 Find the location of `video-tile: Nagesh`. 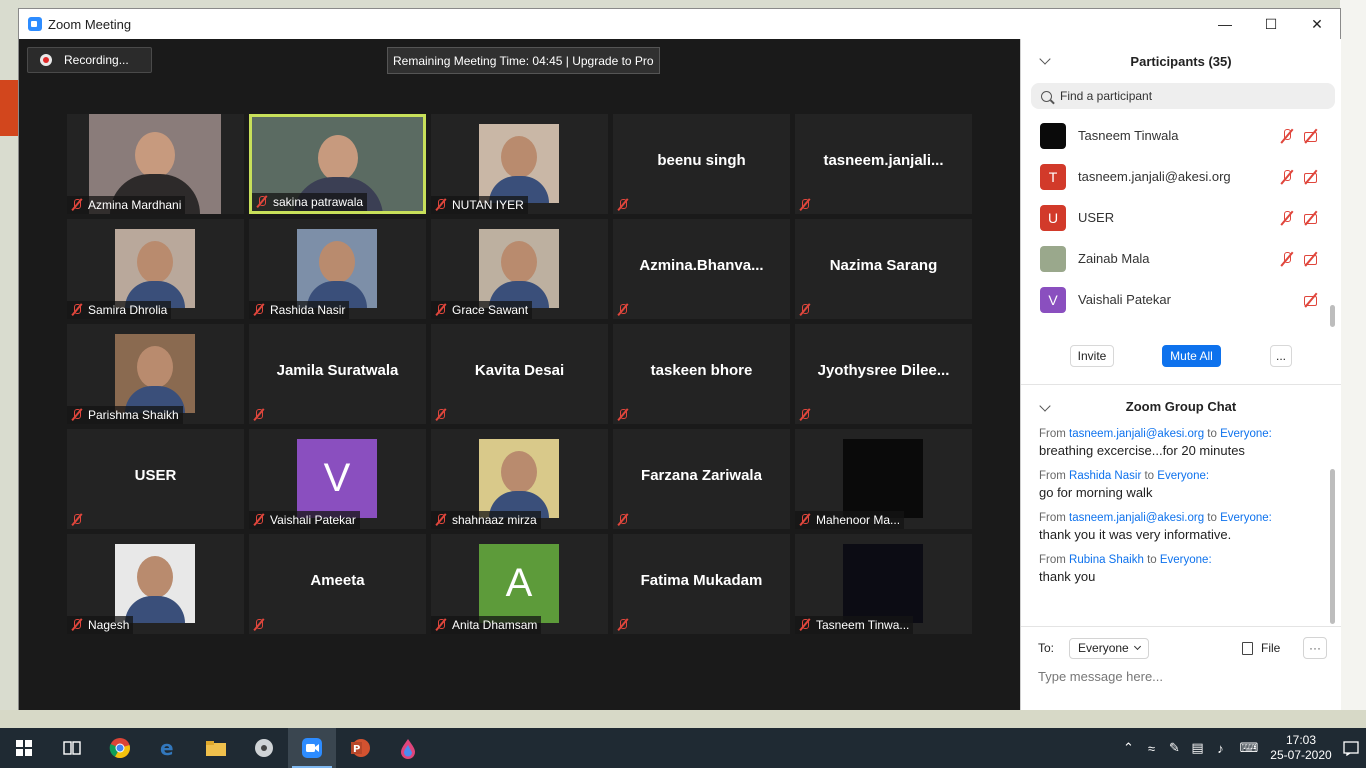

video-tile: Nagesh is located at coordinates (155, 584).